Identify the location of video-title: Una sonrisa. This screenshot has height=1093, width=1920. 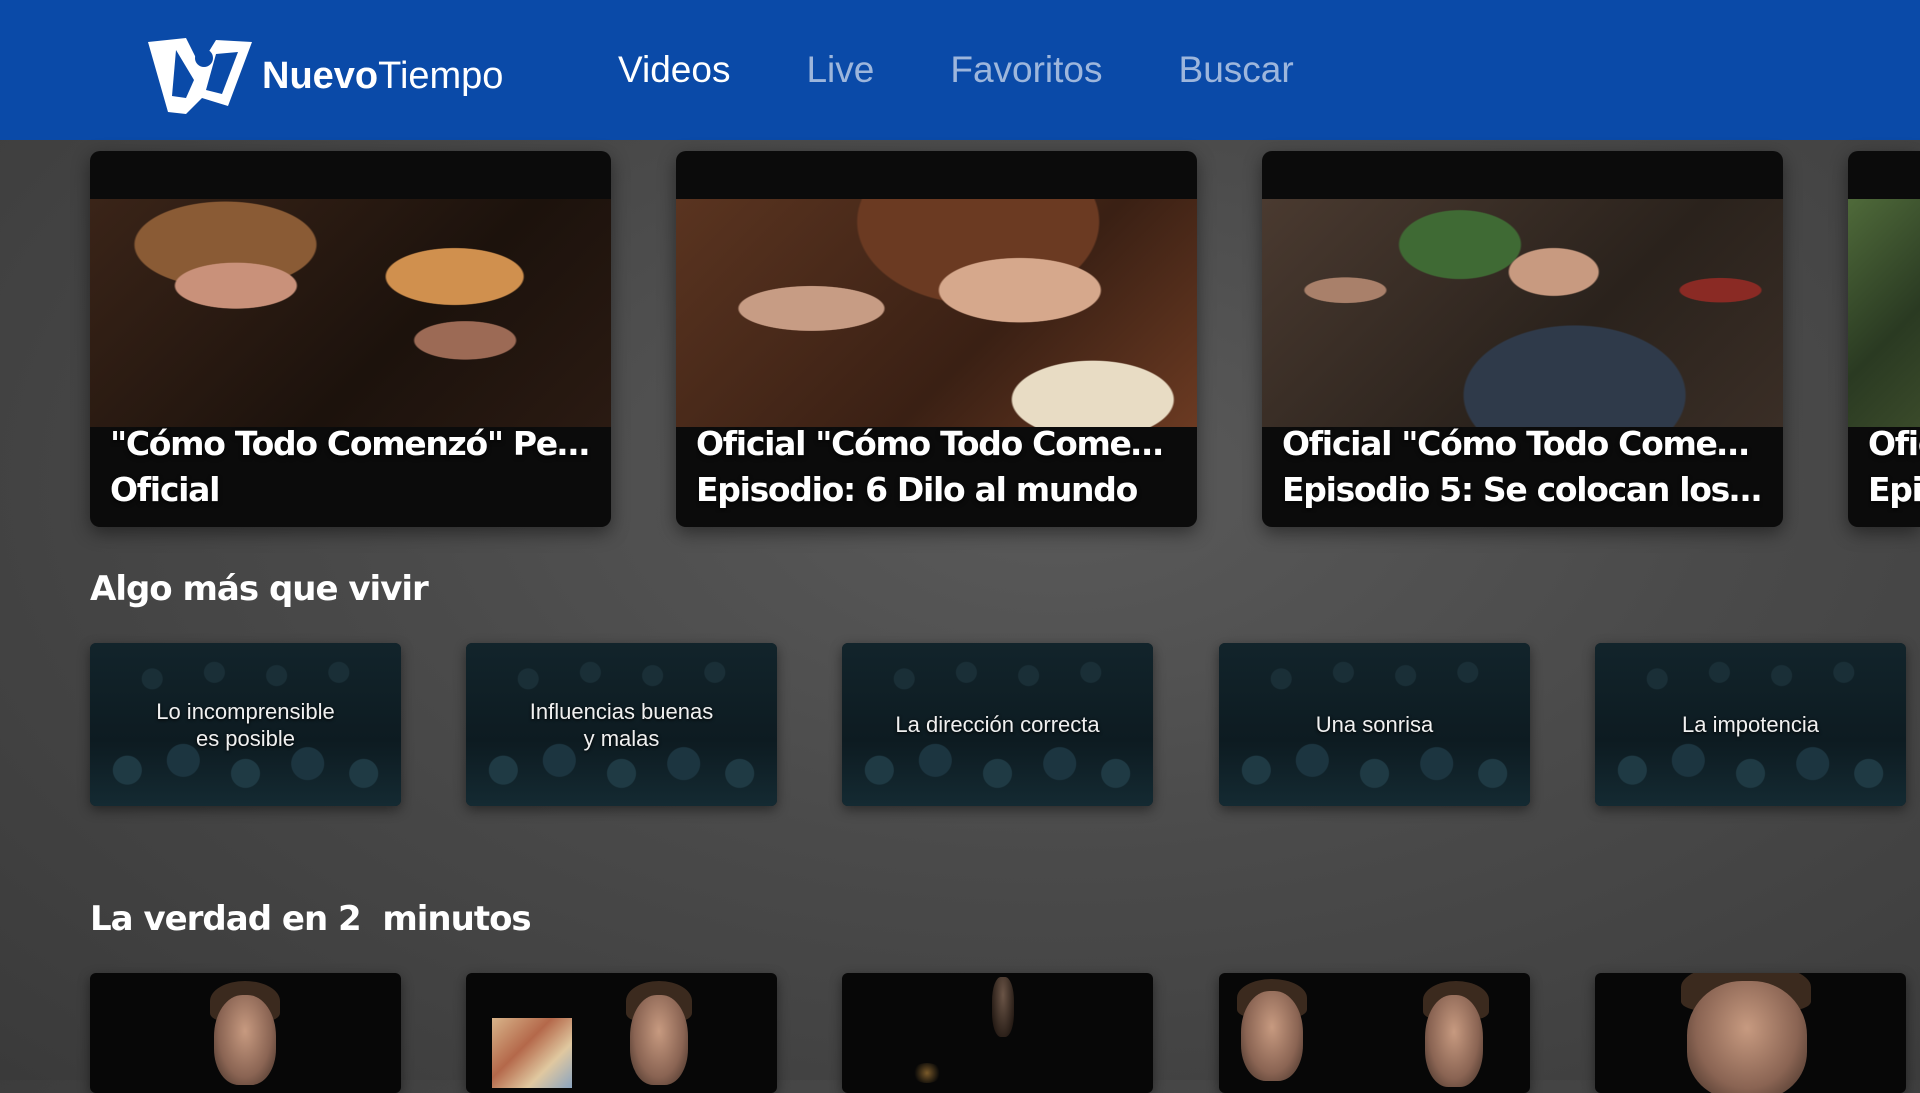
(1374, 724).